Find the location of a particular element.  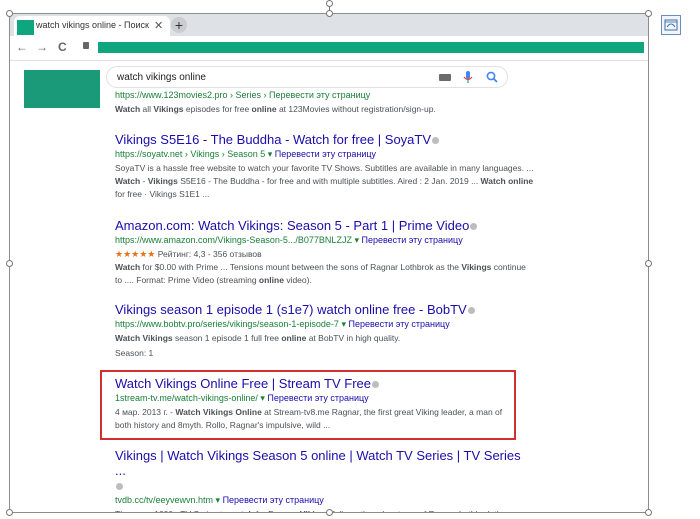

resize-handle-bottom-left is located at coordinates (9, 512).